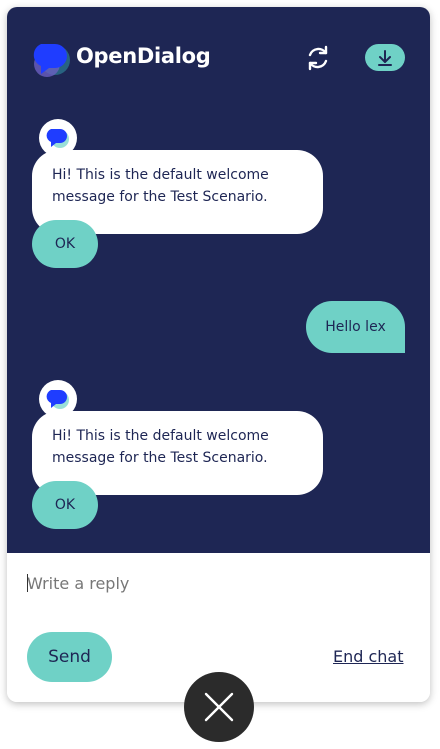  What do you see at coordinates (51, 60) in the screenshot?
I see `opendialog-logo-icon` at bounding box center [51, 60].